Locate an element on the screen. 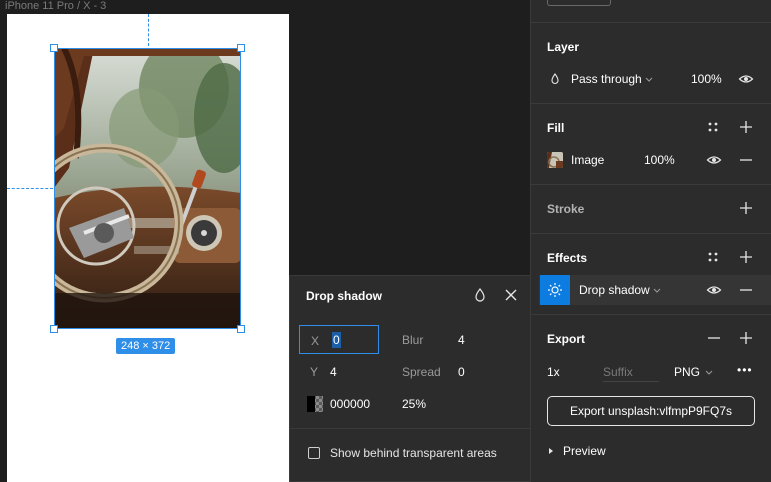 This screenshot has height=482, width=771. fill-section-title: Fill is located at coordinates (556, 128).